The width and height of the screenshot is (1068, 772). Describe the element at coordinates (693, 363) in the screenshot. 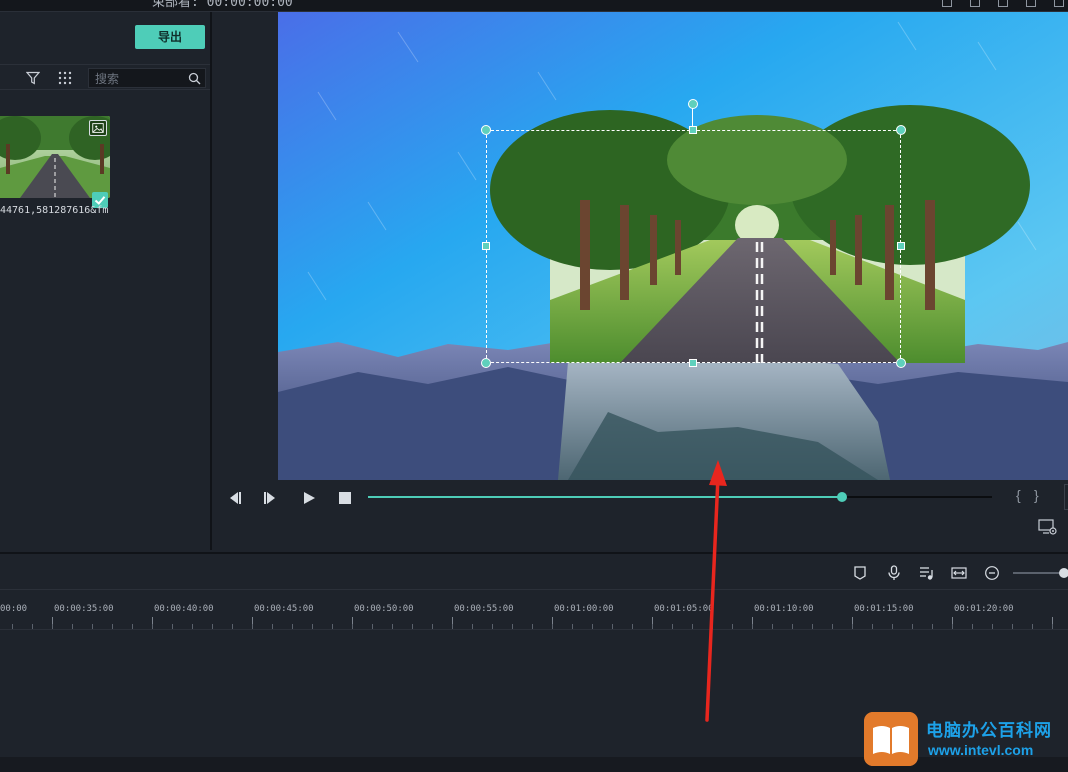

I see `resize-handle-bottom` at that location.